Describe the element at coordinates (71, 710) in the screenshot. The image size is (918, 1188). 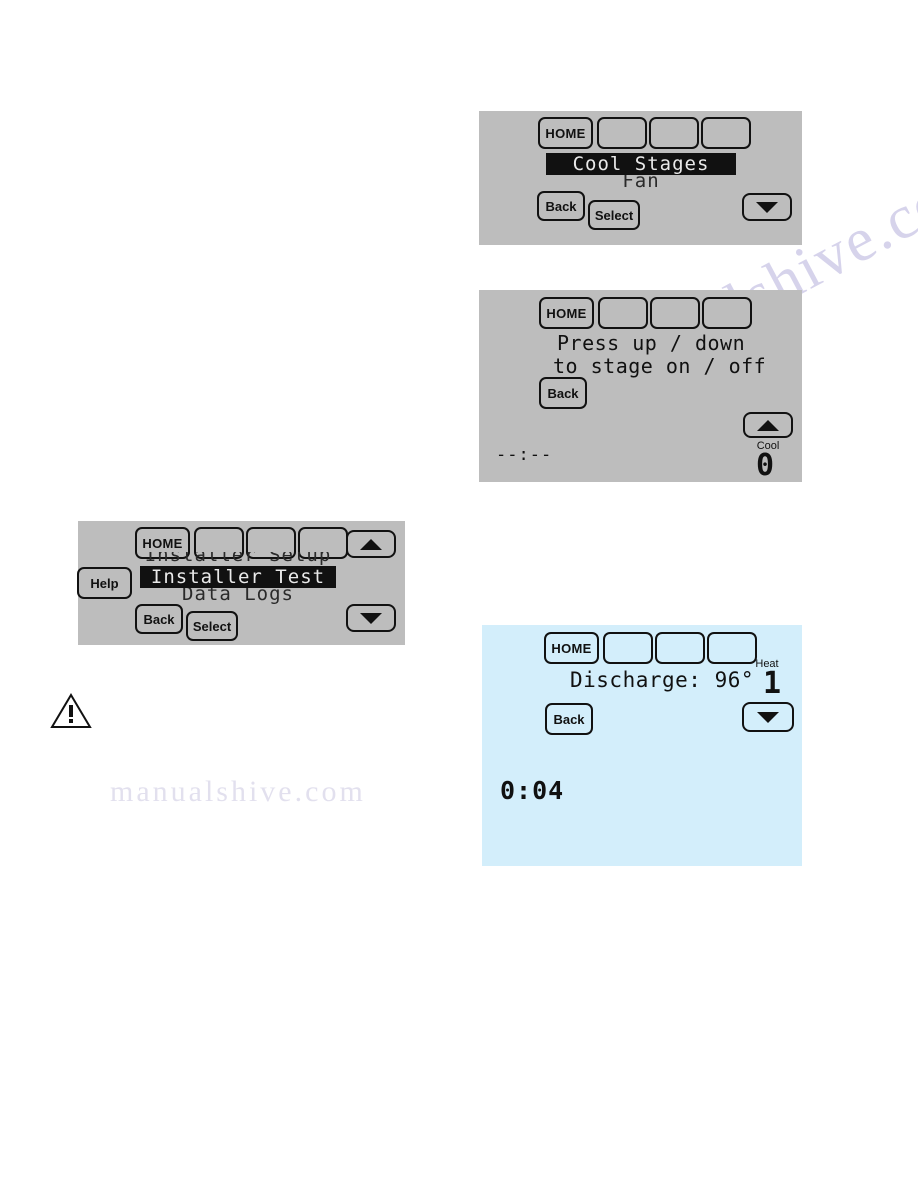
I see `warning-triangle-svg` at that location.